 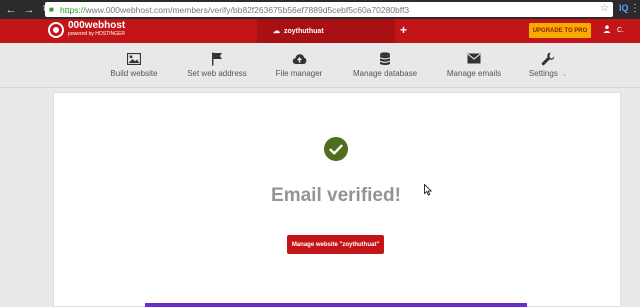 I want to click on back-icon: ←, so click(x=11, y=10).